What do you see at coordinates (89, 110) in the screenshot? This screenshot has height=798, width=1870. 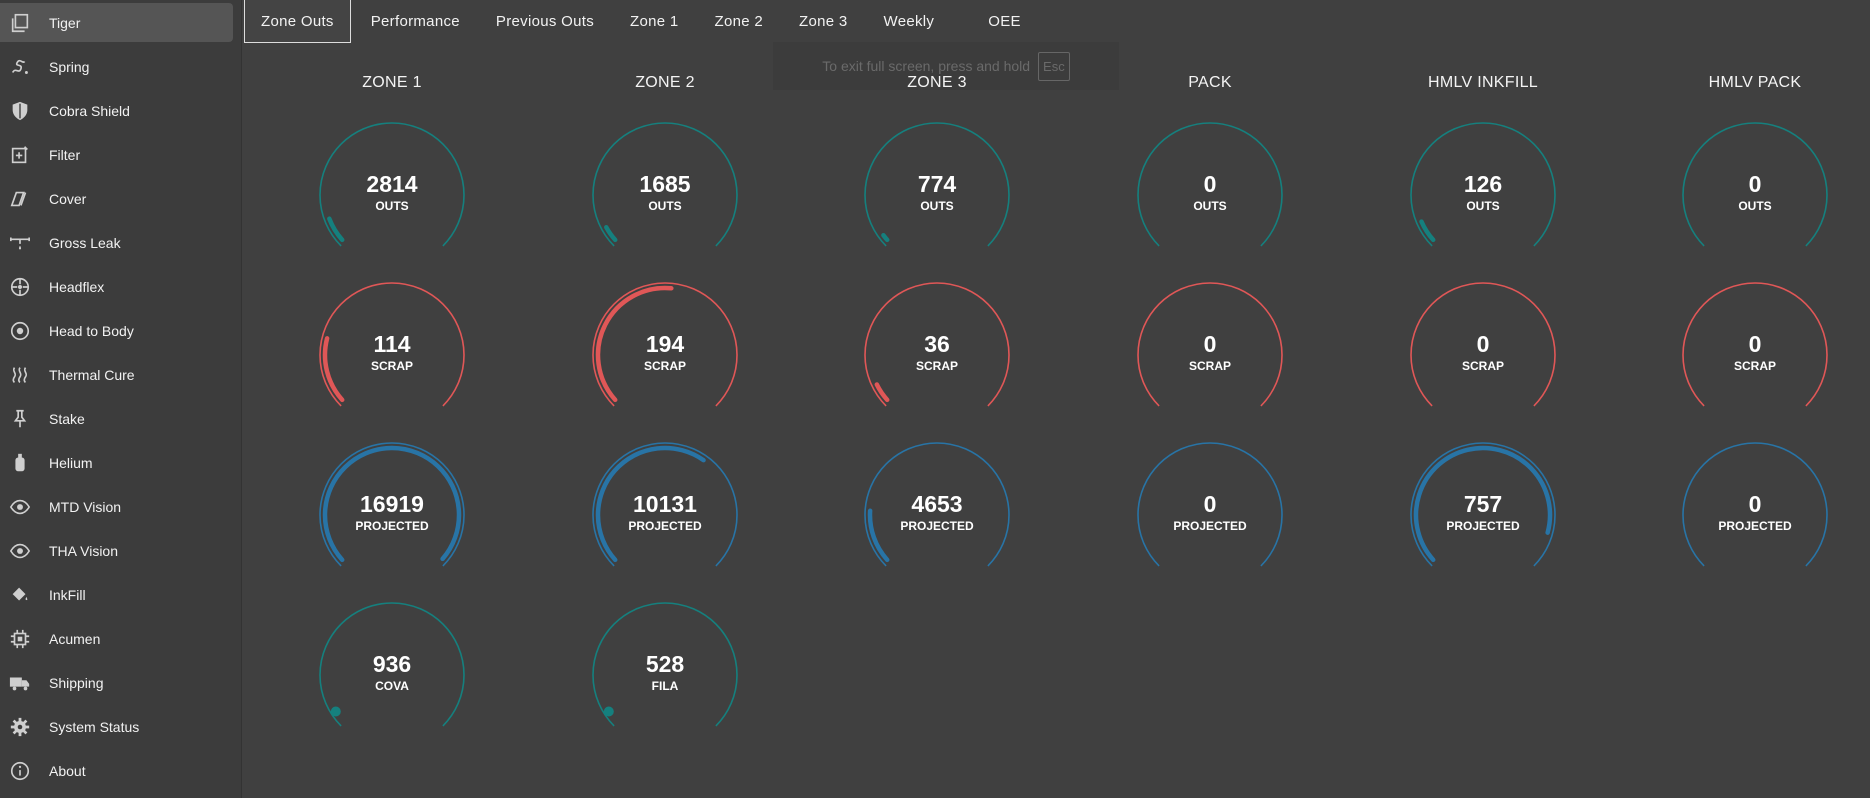 I see `sidebar-item-label: Cobra Shield` at bounding box center [89, 110].